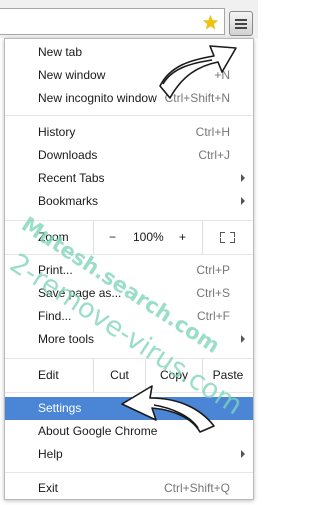 Image resolution: width=320 pixels, height=505 pixels. What do you see at coordinates (129, 339) in the screenshot?
I see `menu-item-more-tools: More tools` at bounding box center [129, 339].